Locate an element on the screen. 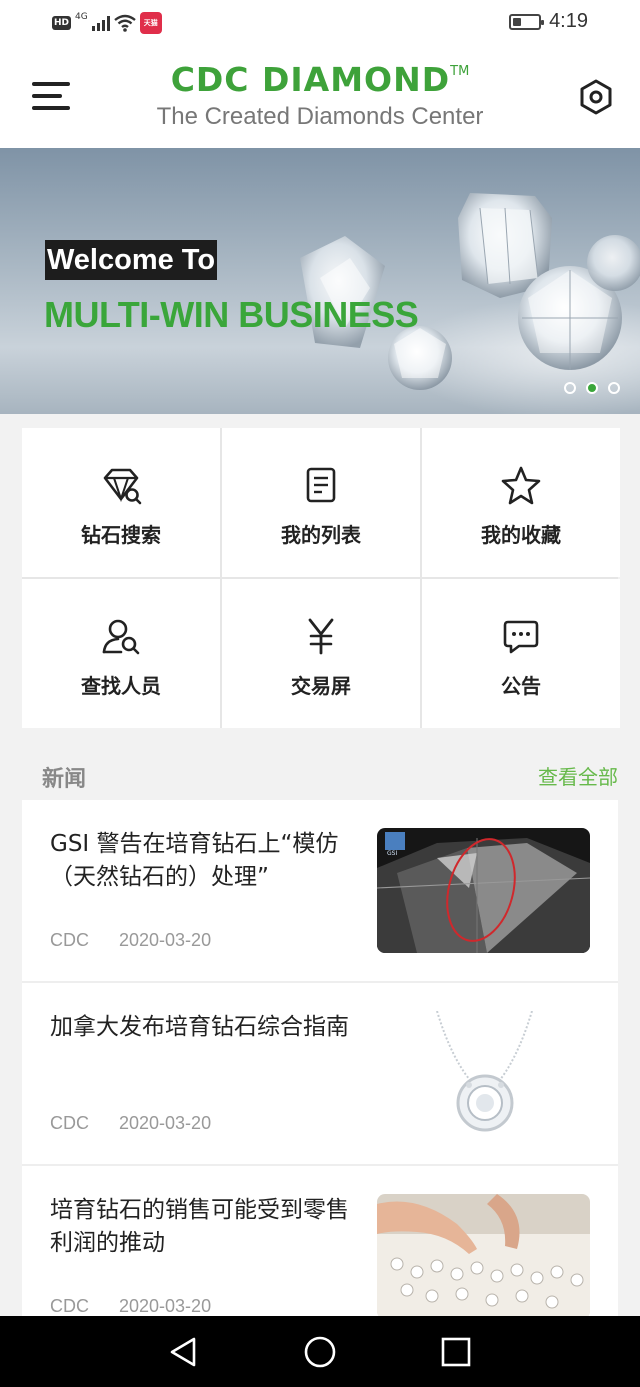 The width and height of the screenshot is (640, 1387). news-section-header: 新闻 查看全部 is located at coordinates (320, 776).